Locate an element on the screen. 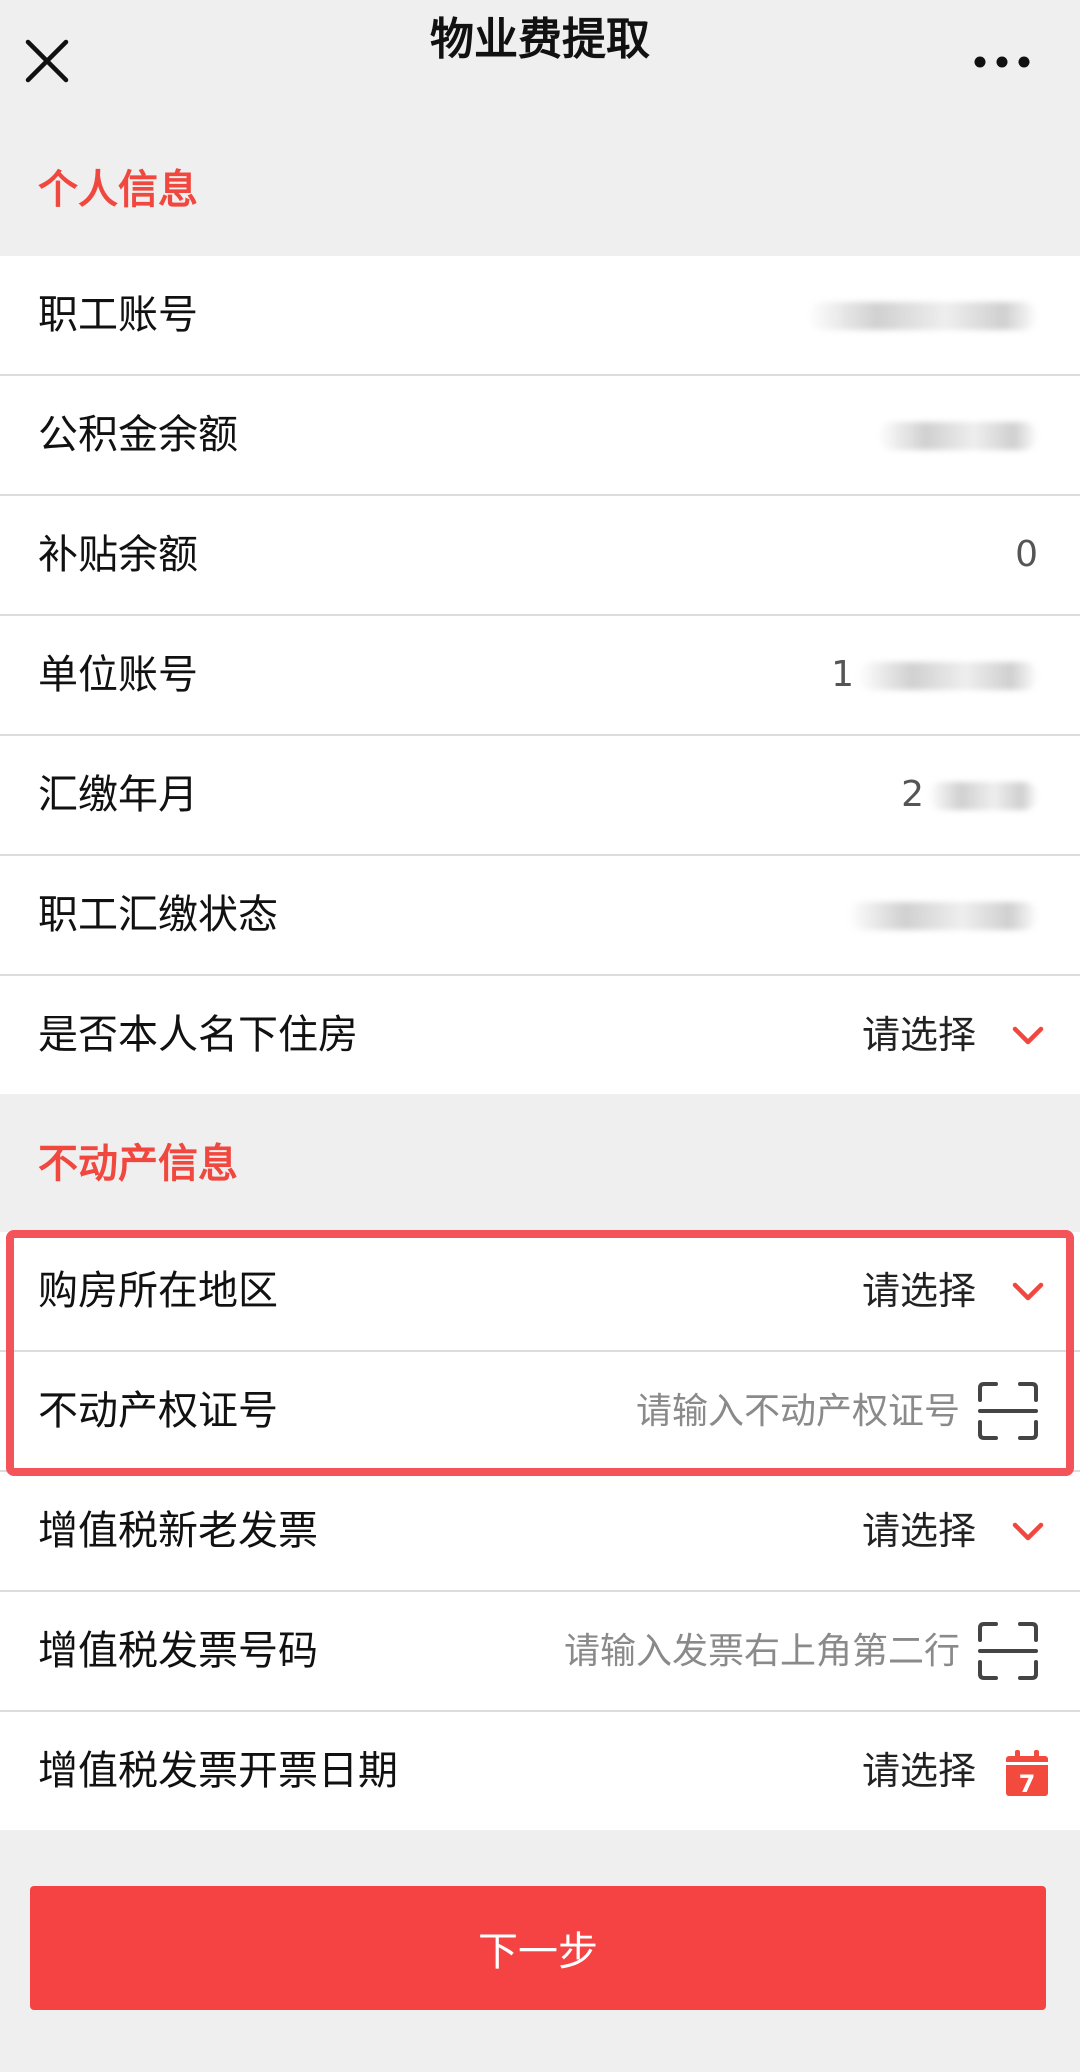  row-label: 公积金余额 is located at coordinates (138, 435).